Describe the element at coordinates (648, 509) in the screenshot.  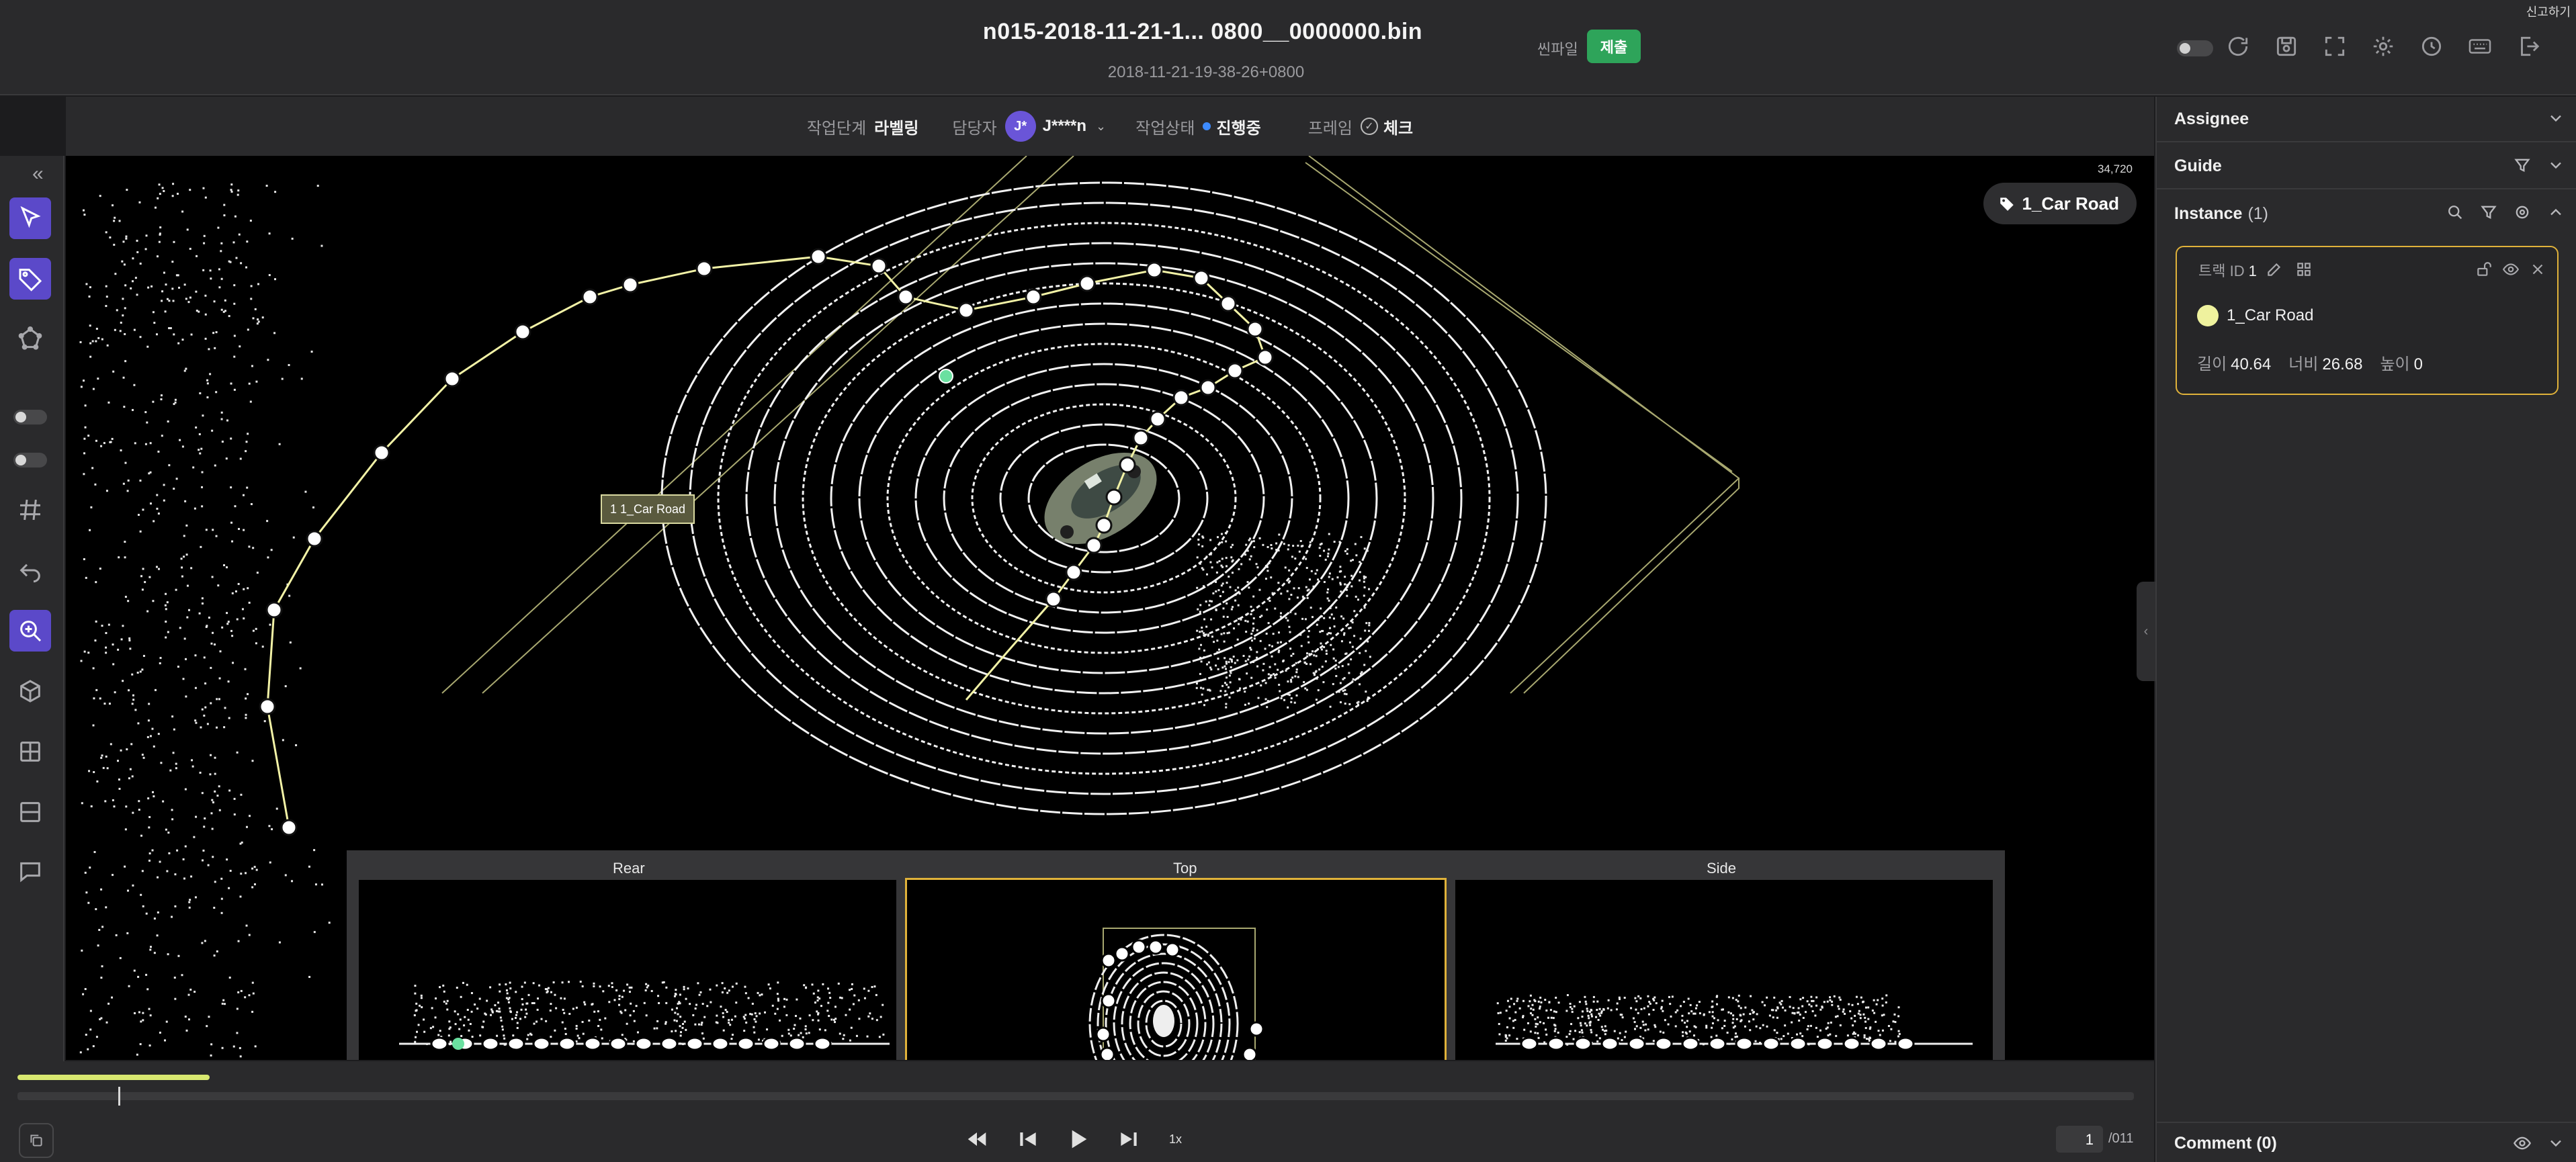
I see `instance-label-tag: 1 1_Car Road` at that location.